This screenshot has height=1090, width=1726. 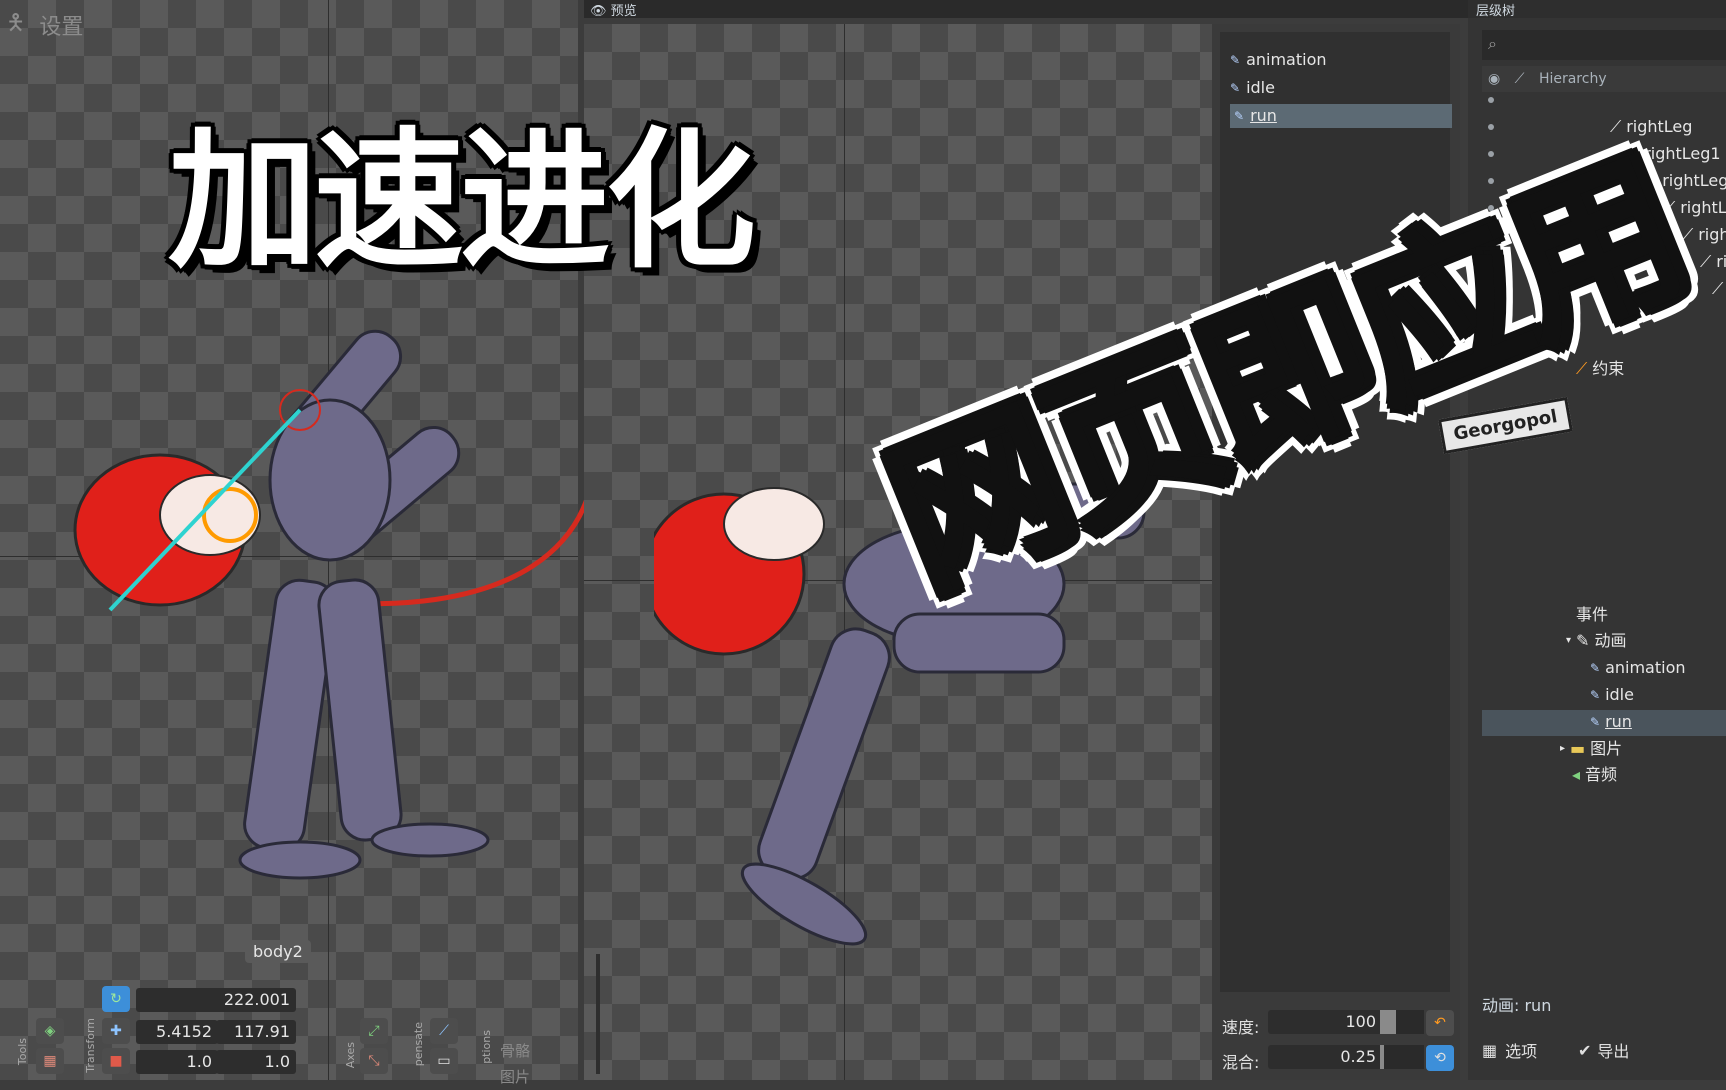 I want to click on mix-field: 0.25, so click(x=1325, y=1057).